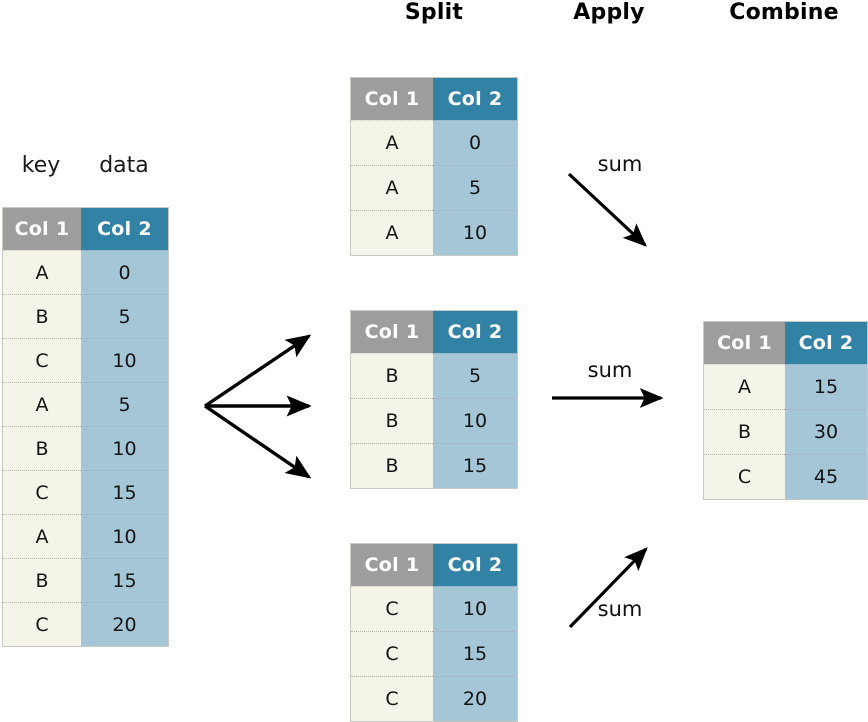 The image size is (868, 722). Describe the element at coordinates (607, 209) in the screenshot. I see `apply-arrow-a` at that location.